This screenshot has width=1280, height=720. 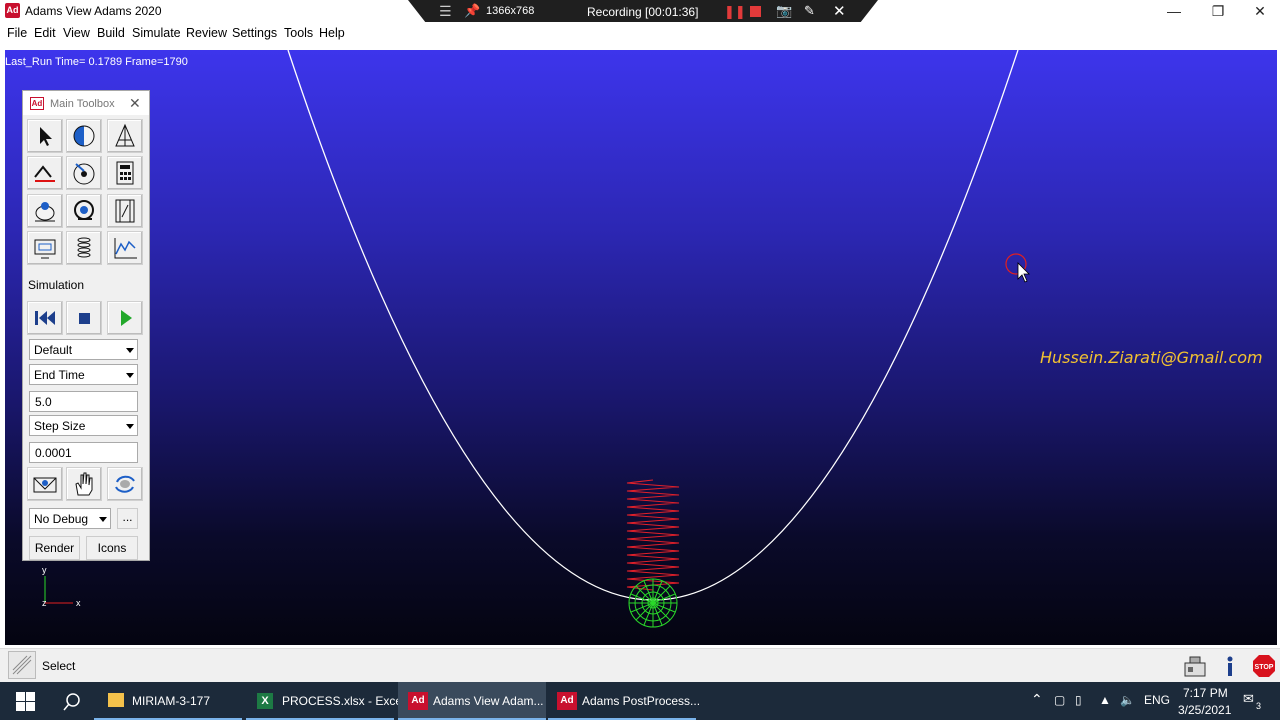 I want to click on minimize-icon: —, so click(x=1174, y=11).